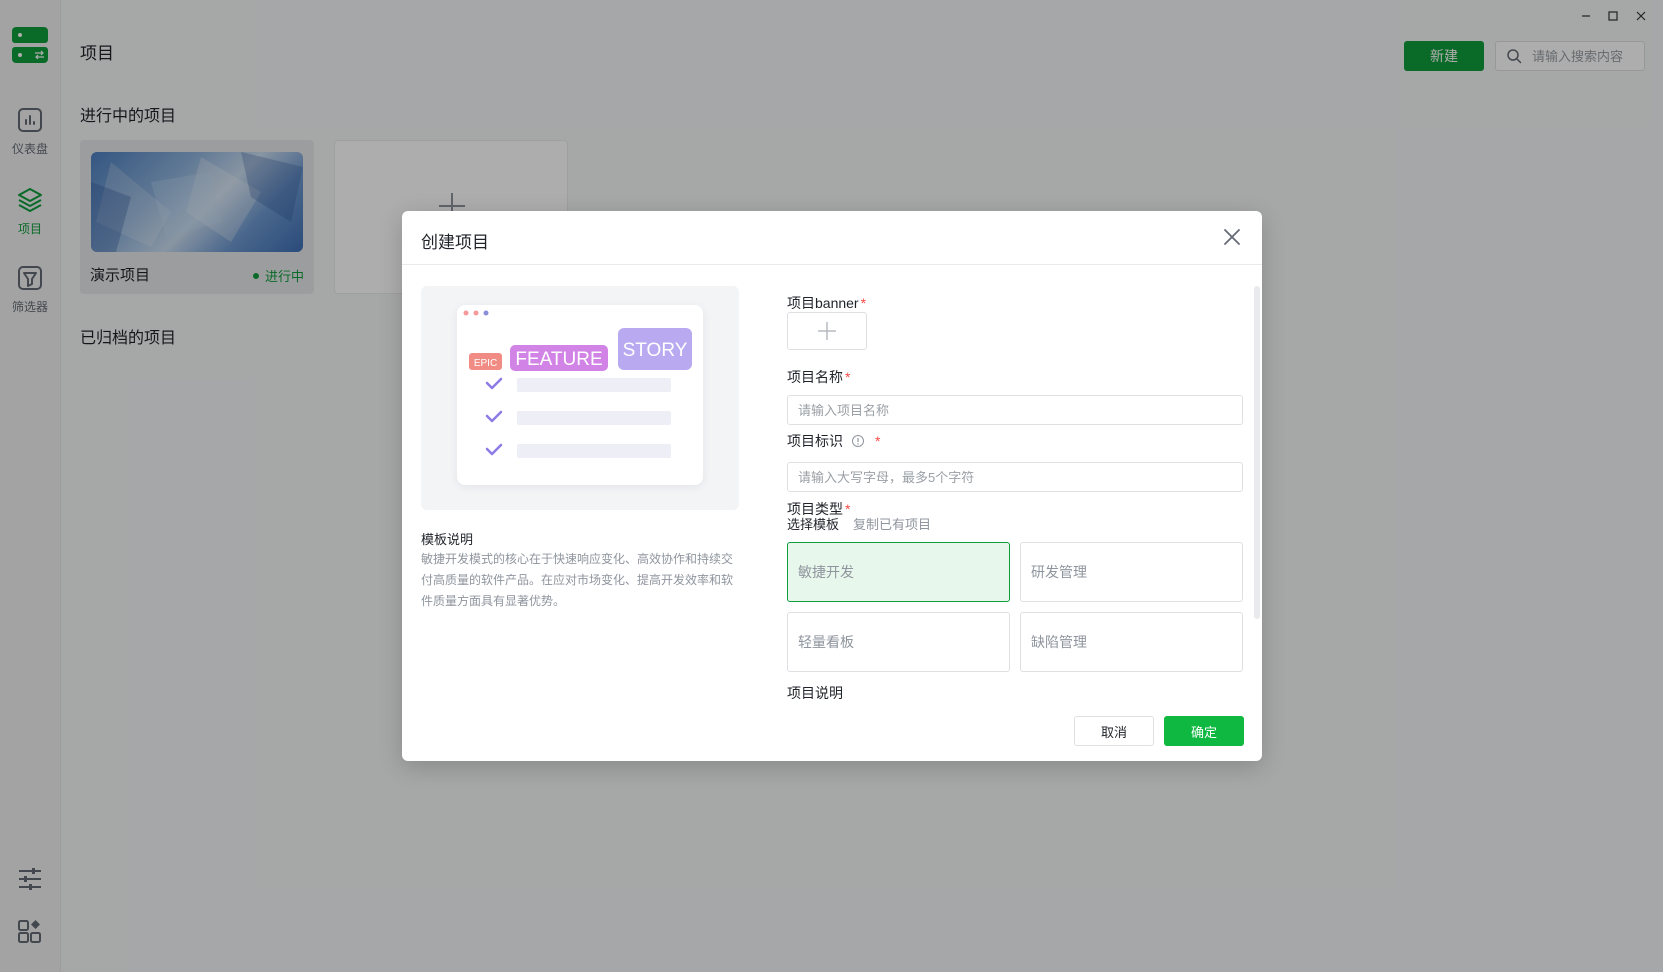 The width and height of the screenshot is (1663, 972). I want to click on dialog-close-button, so click(1232, 237).